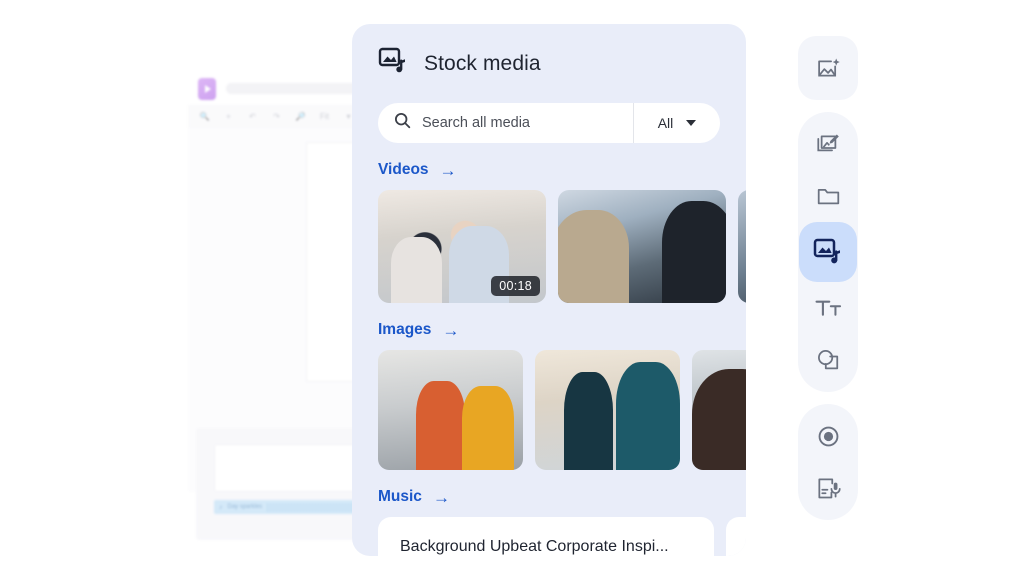 The image size is (1024, 576). Describe the element at coordinates (828, 308) in the screenshot. I see `text-icon` at that location.